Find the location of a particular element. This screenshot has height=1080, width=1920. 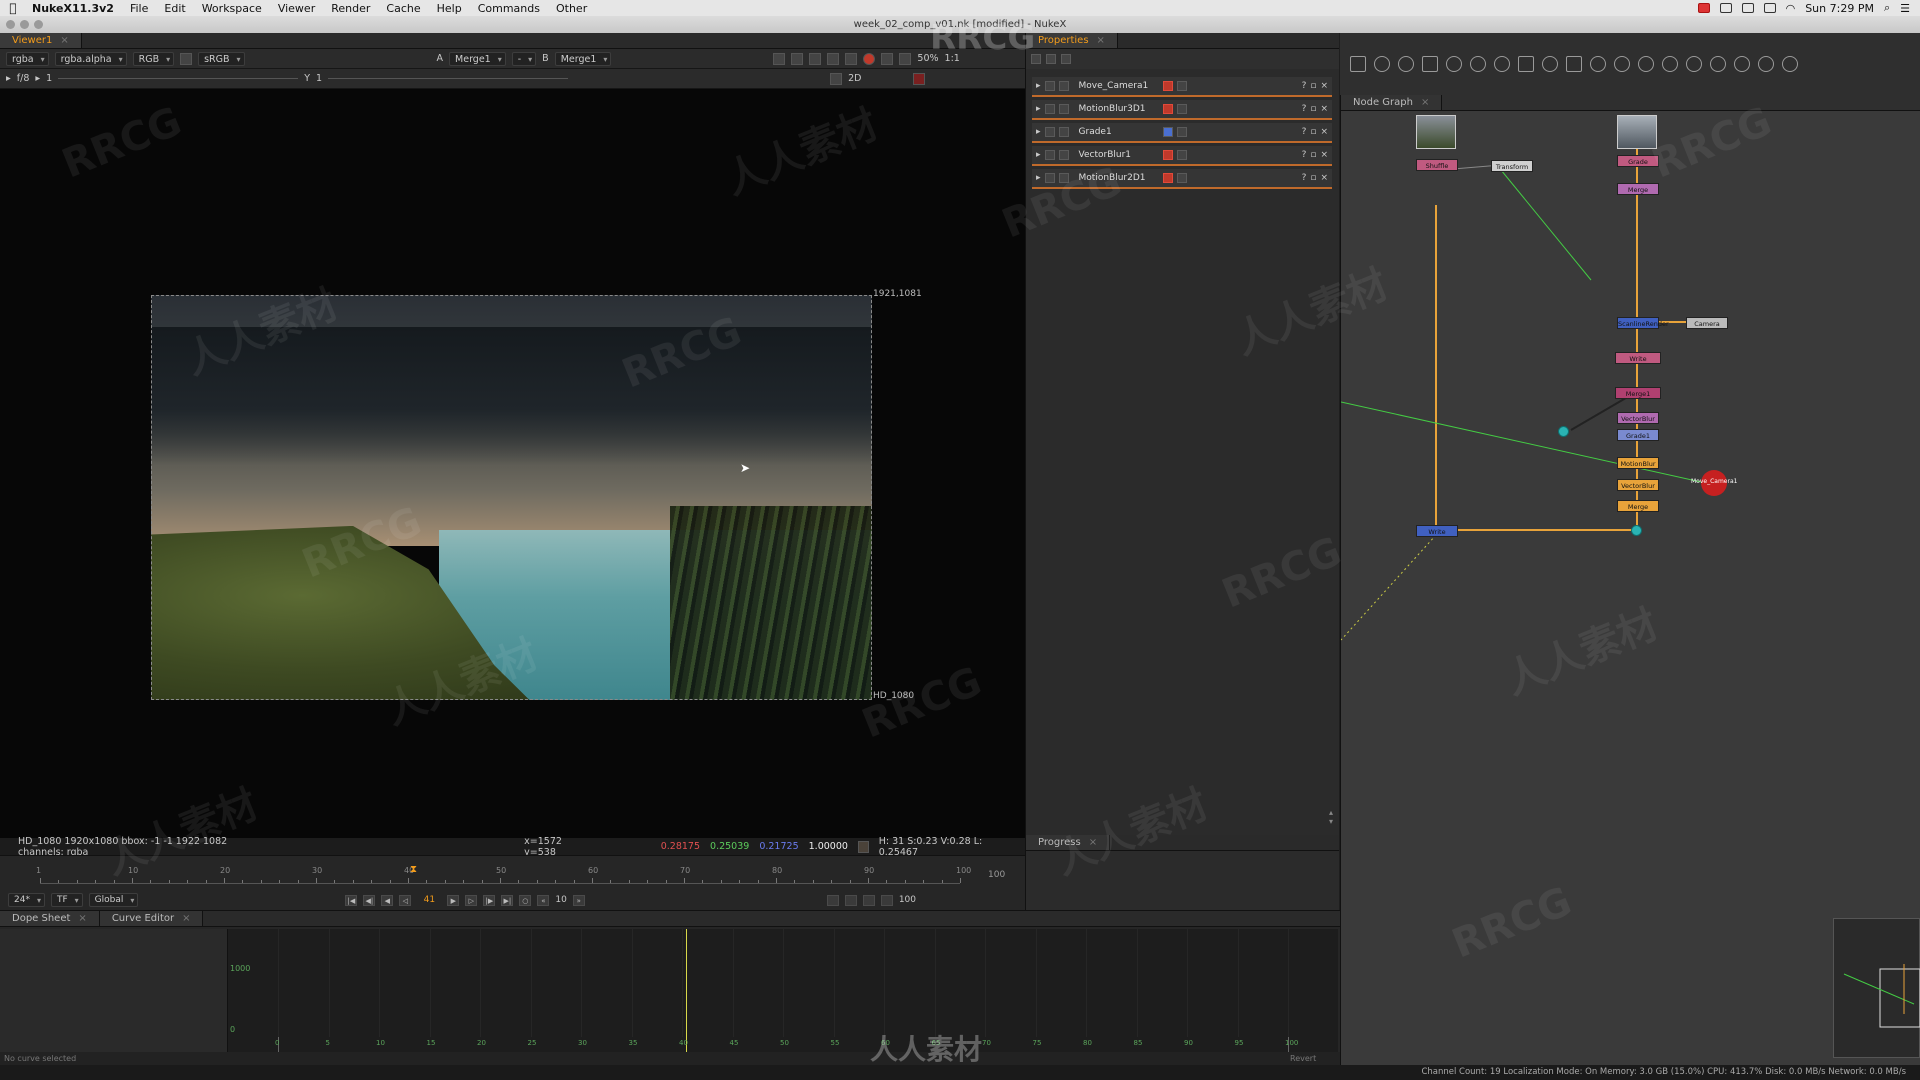

property-row: ▸ VectorBlur1 ? ▫ × is located at coordinates (1182, 156).